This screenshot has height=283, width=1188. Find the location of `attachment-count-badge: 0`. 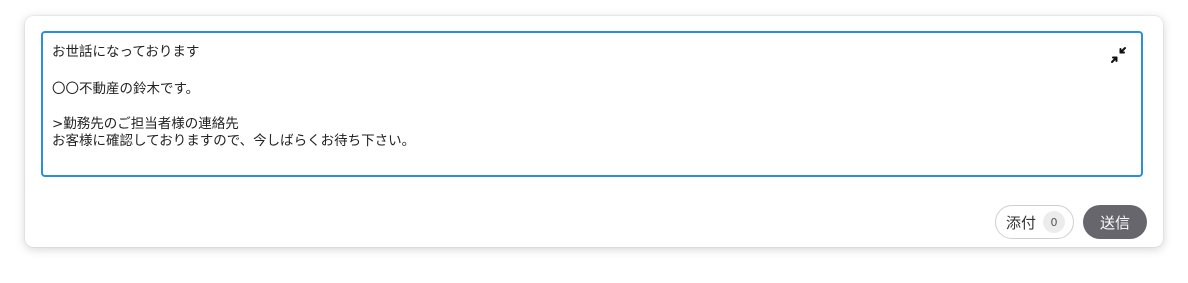

attachment-count-badge: 0 is located at coordinates (1054, 222).